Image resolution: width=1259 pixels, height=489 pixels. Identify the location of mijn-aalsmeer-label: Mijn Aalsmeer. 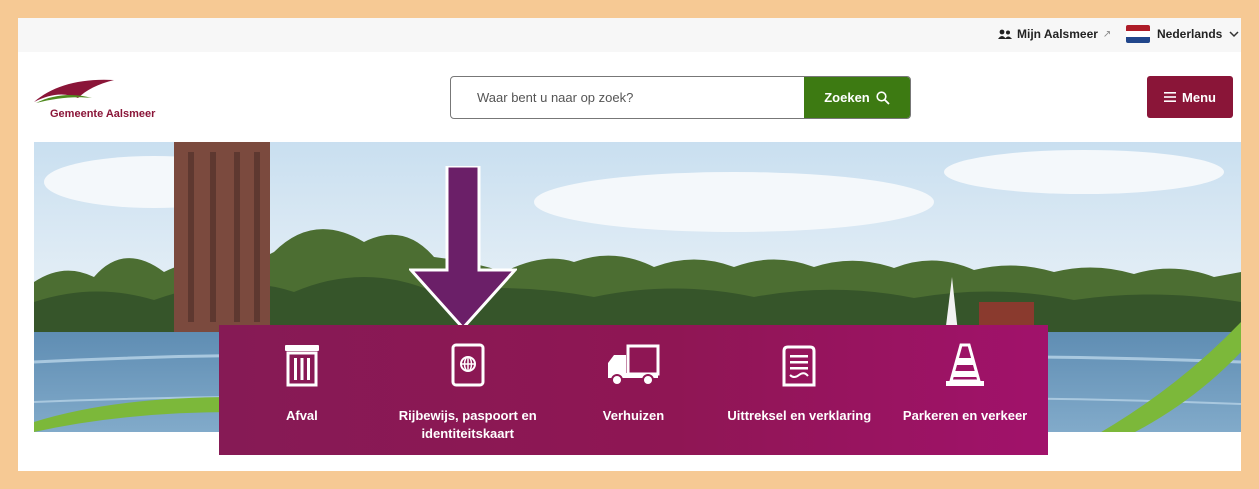
(1057, 34).